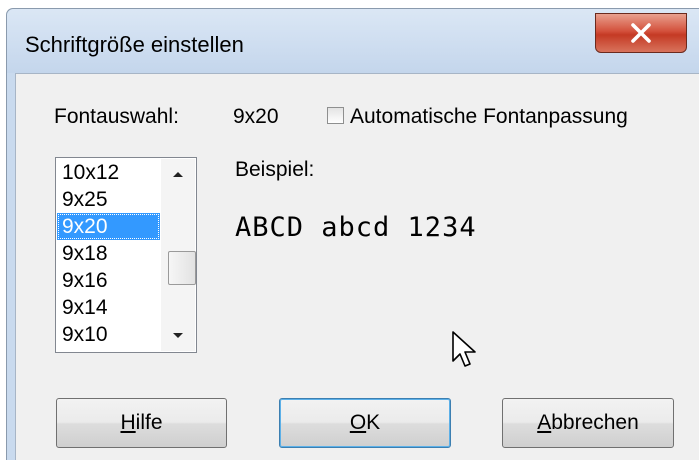 The height and width of the screenshot is (460, 699). I want to click on ok-button: OK, so click(365, 423).